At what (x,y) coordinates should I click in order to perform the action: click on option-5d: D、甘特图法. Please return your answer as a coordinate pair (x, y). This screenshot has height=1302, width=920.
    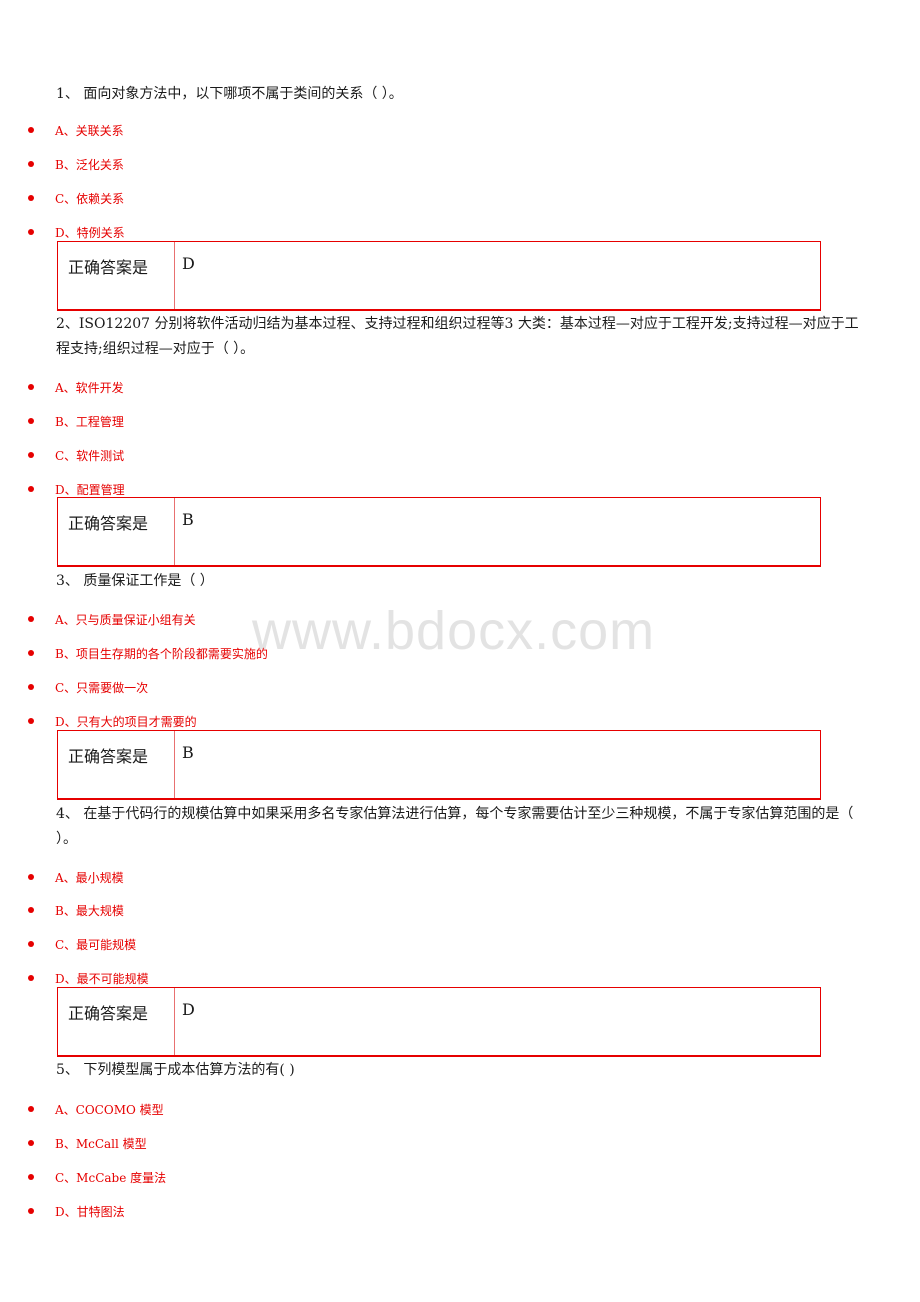
    Looking at the image, I should click on (76, 1211).